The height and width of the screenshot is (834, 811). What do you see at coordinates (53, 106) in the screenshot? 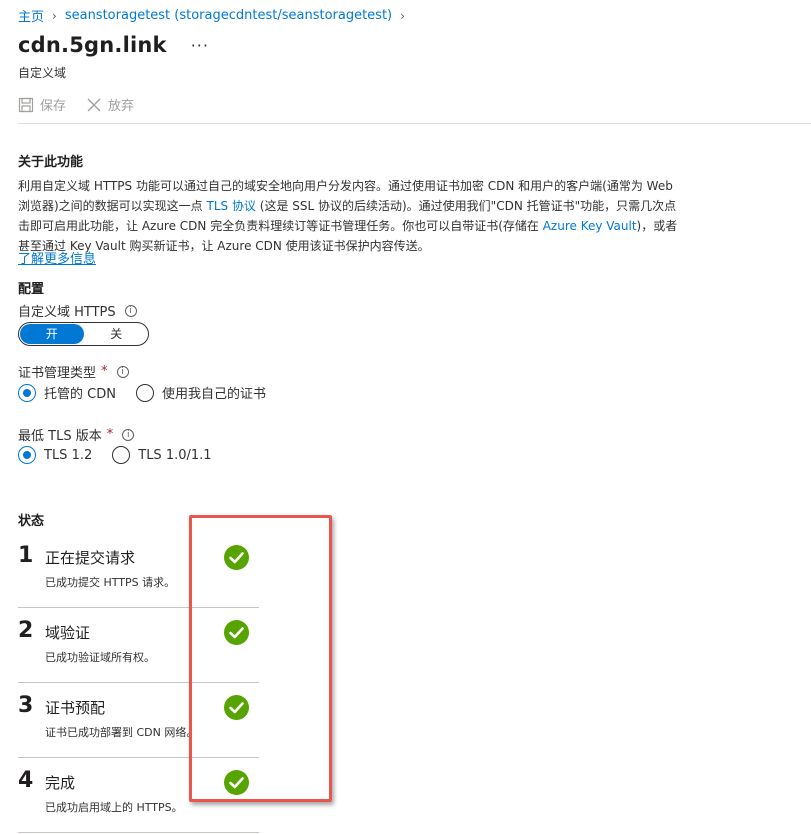
I see `save-label: 保存` at bounding box center [53, 106].